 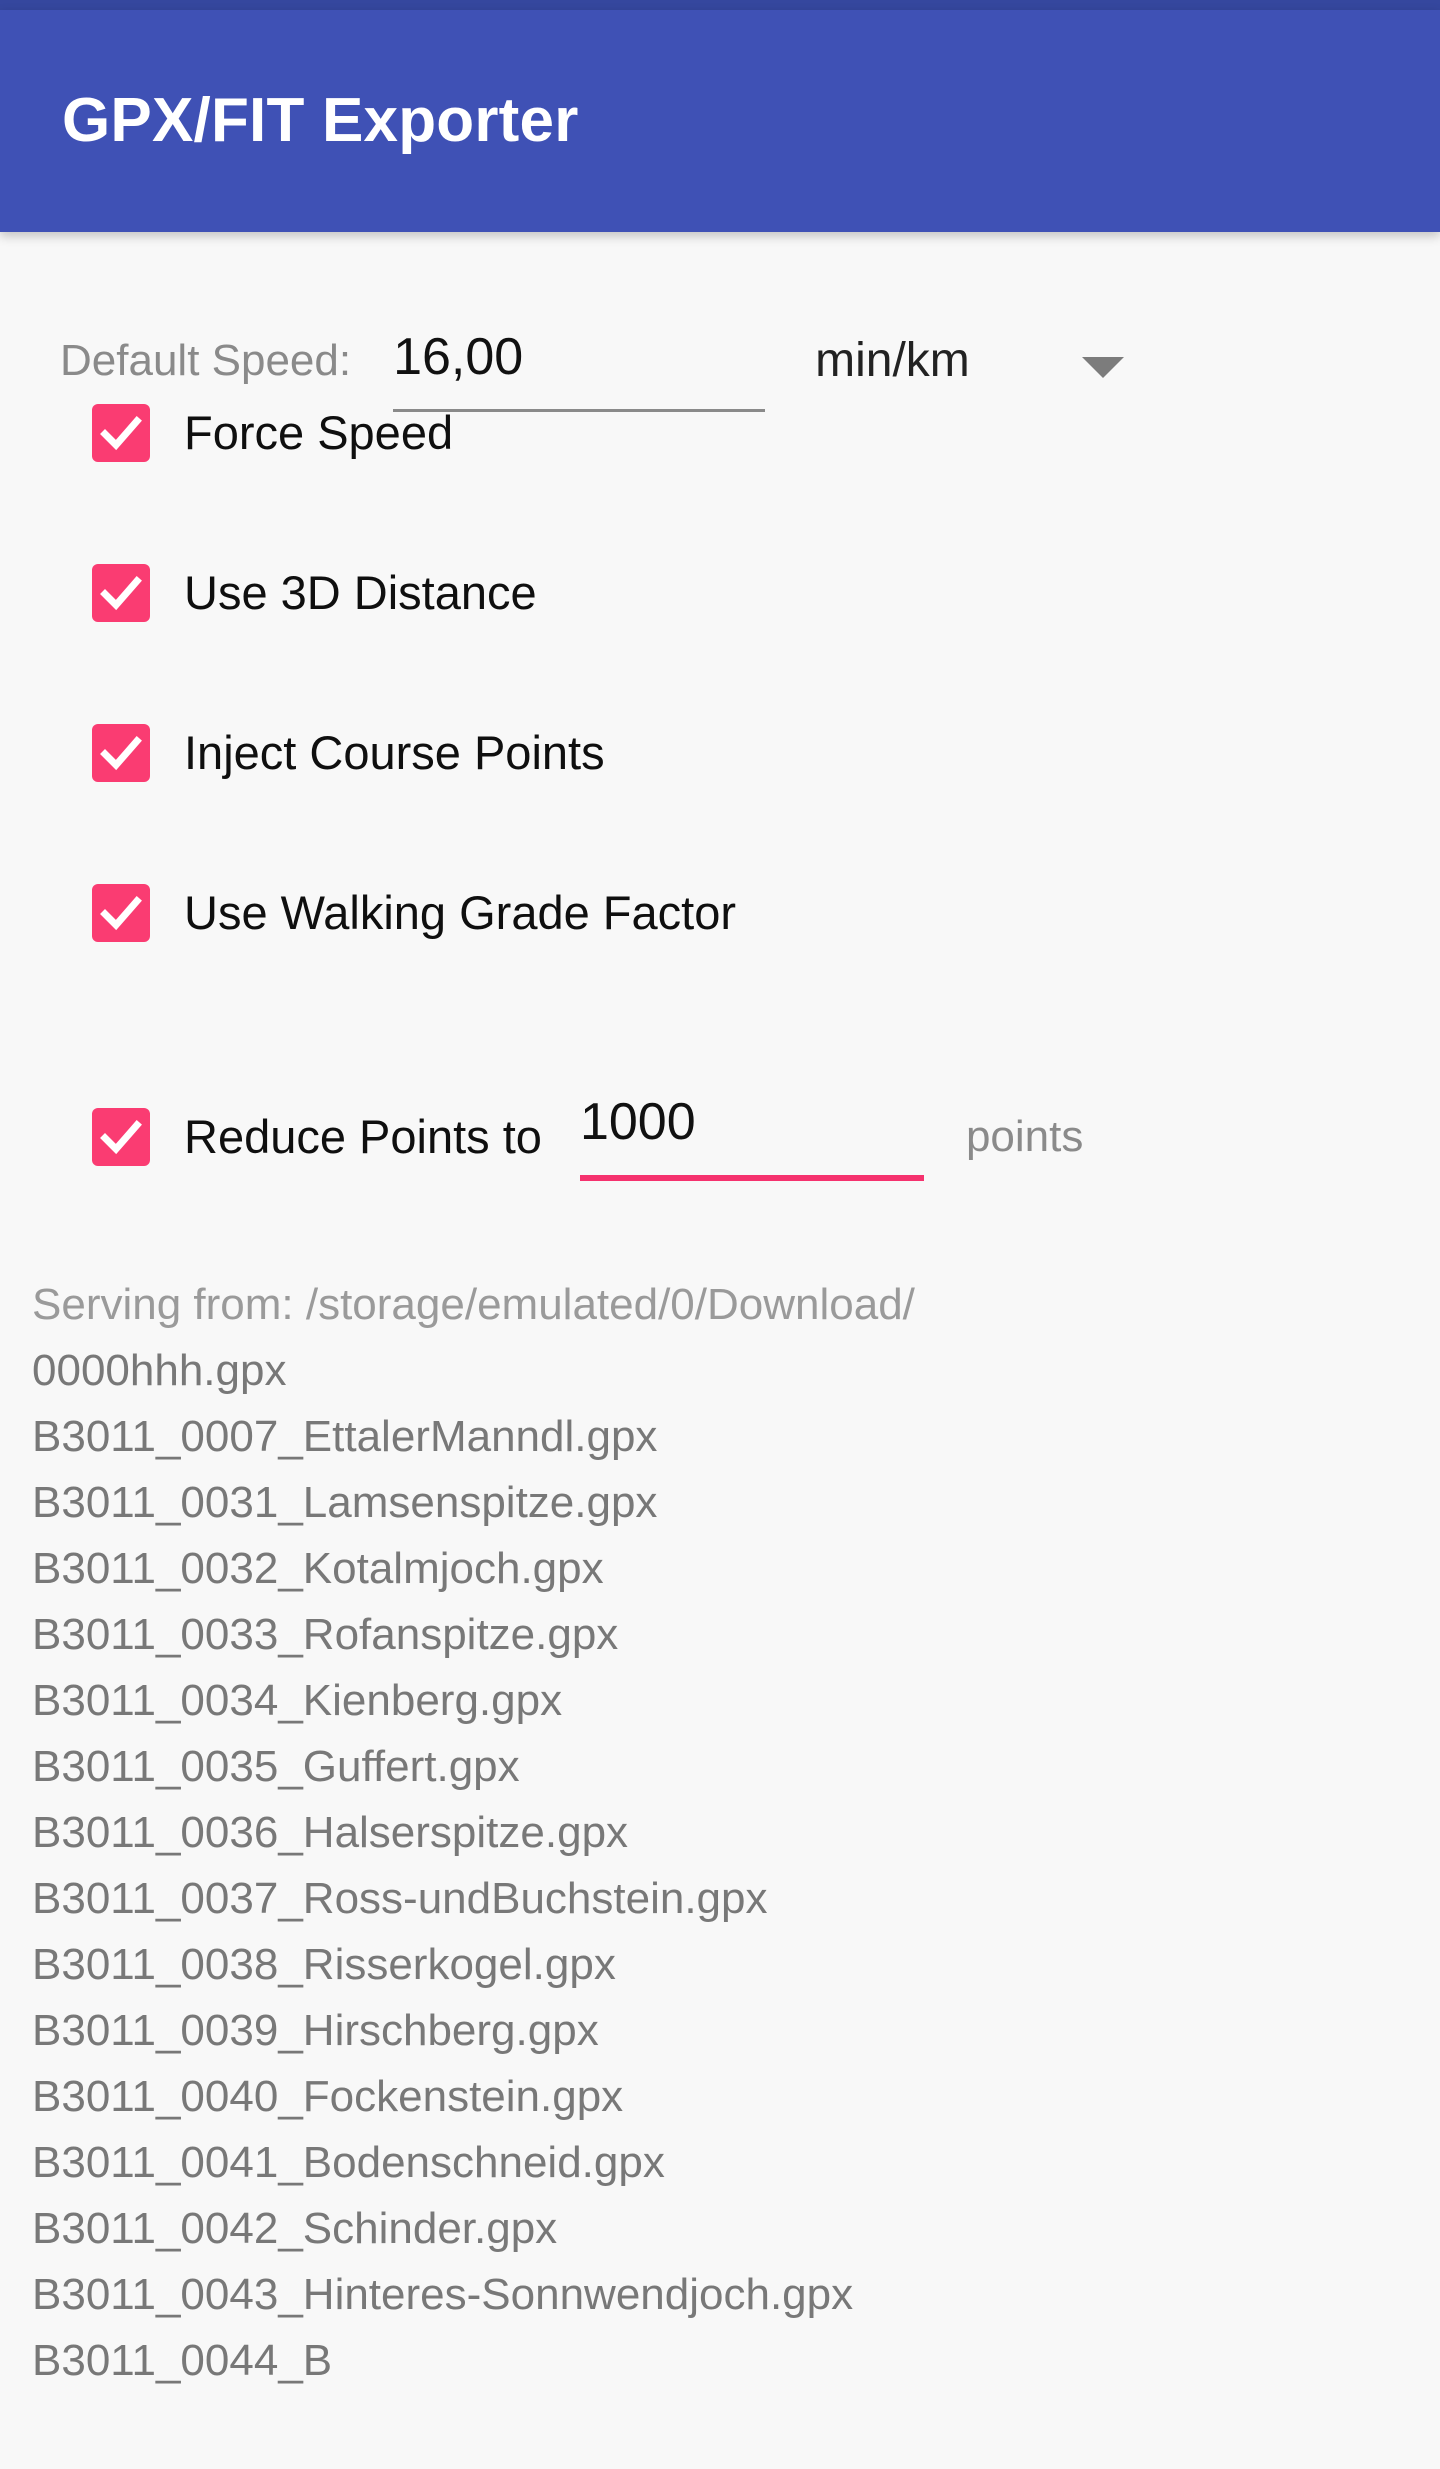 What do you see at coordinates (736, 1503) in the screenshot?
I see `list-item: B3011_0031_Lamsenspitze.gpx` at bounding box center [736, 1503].